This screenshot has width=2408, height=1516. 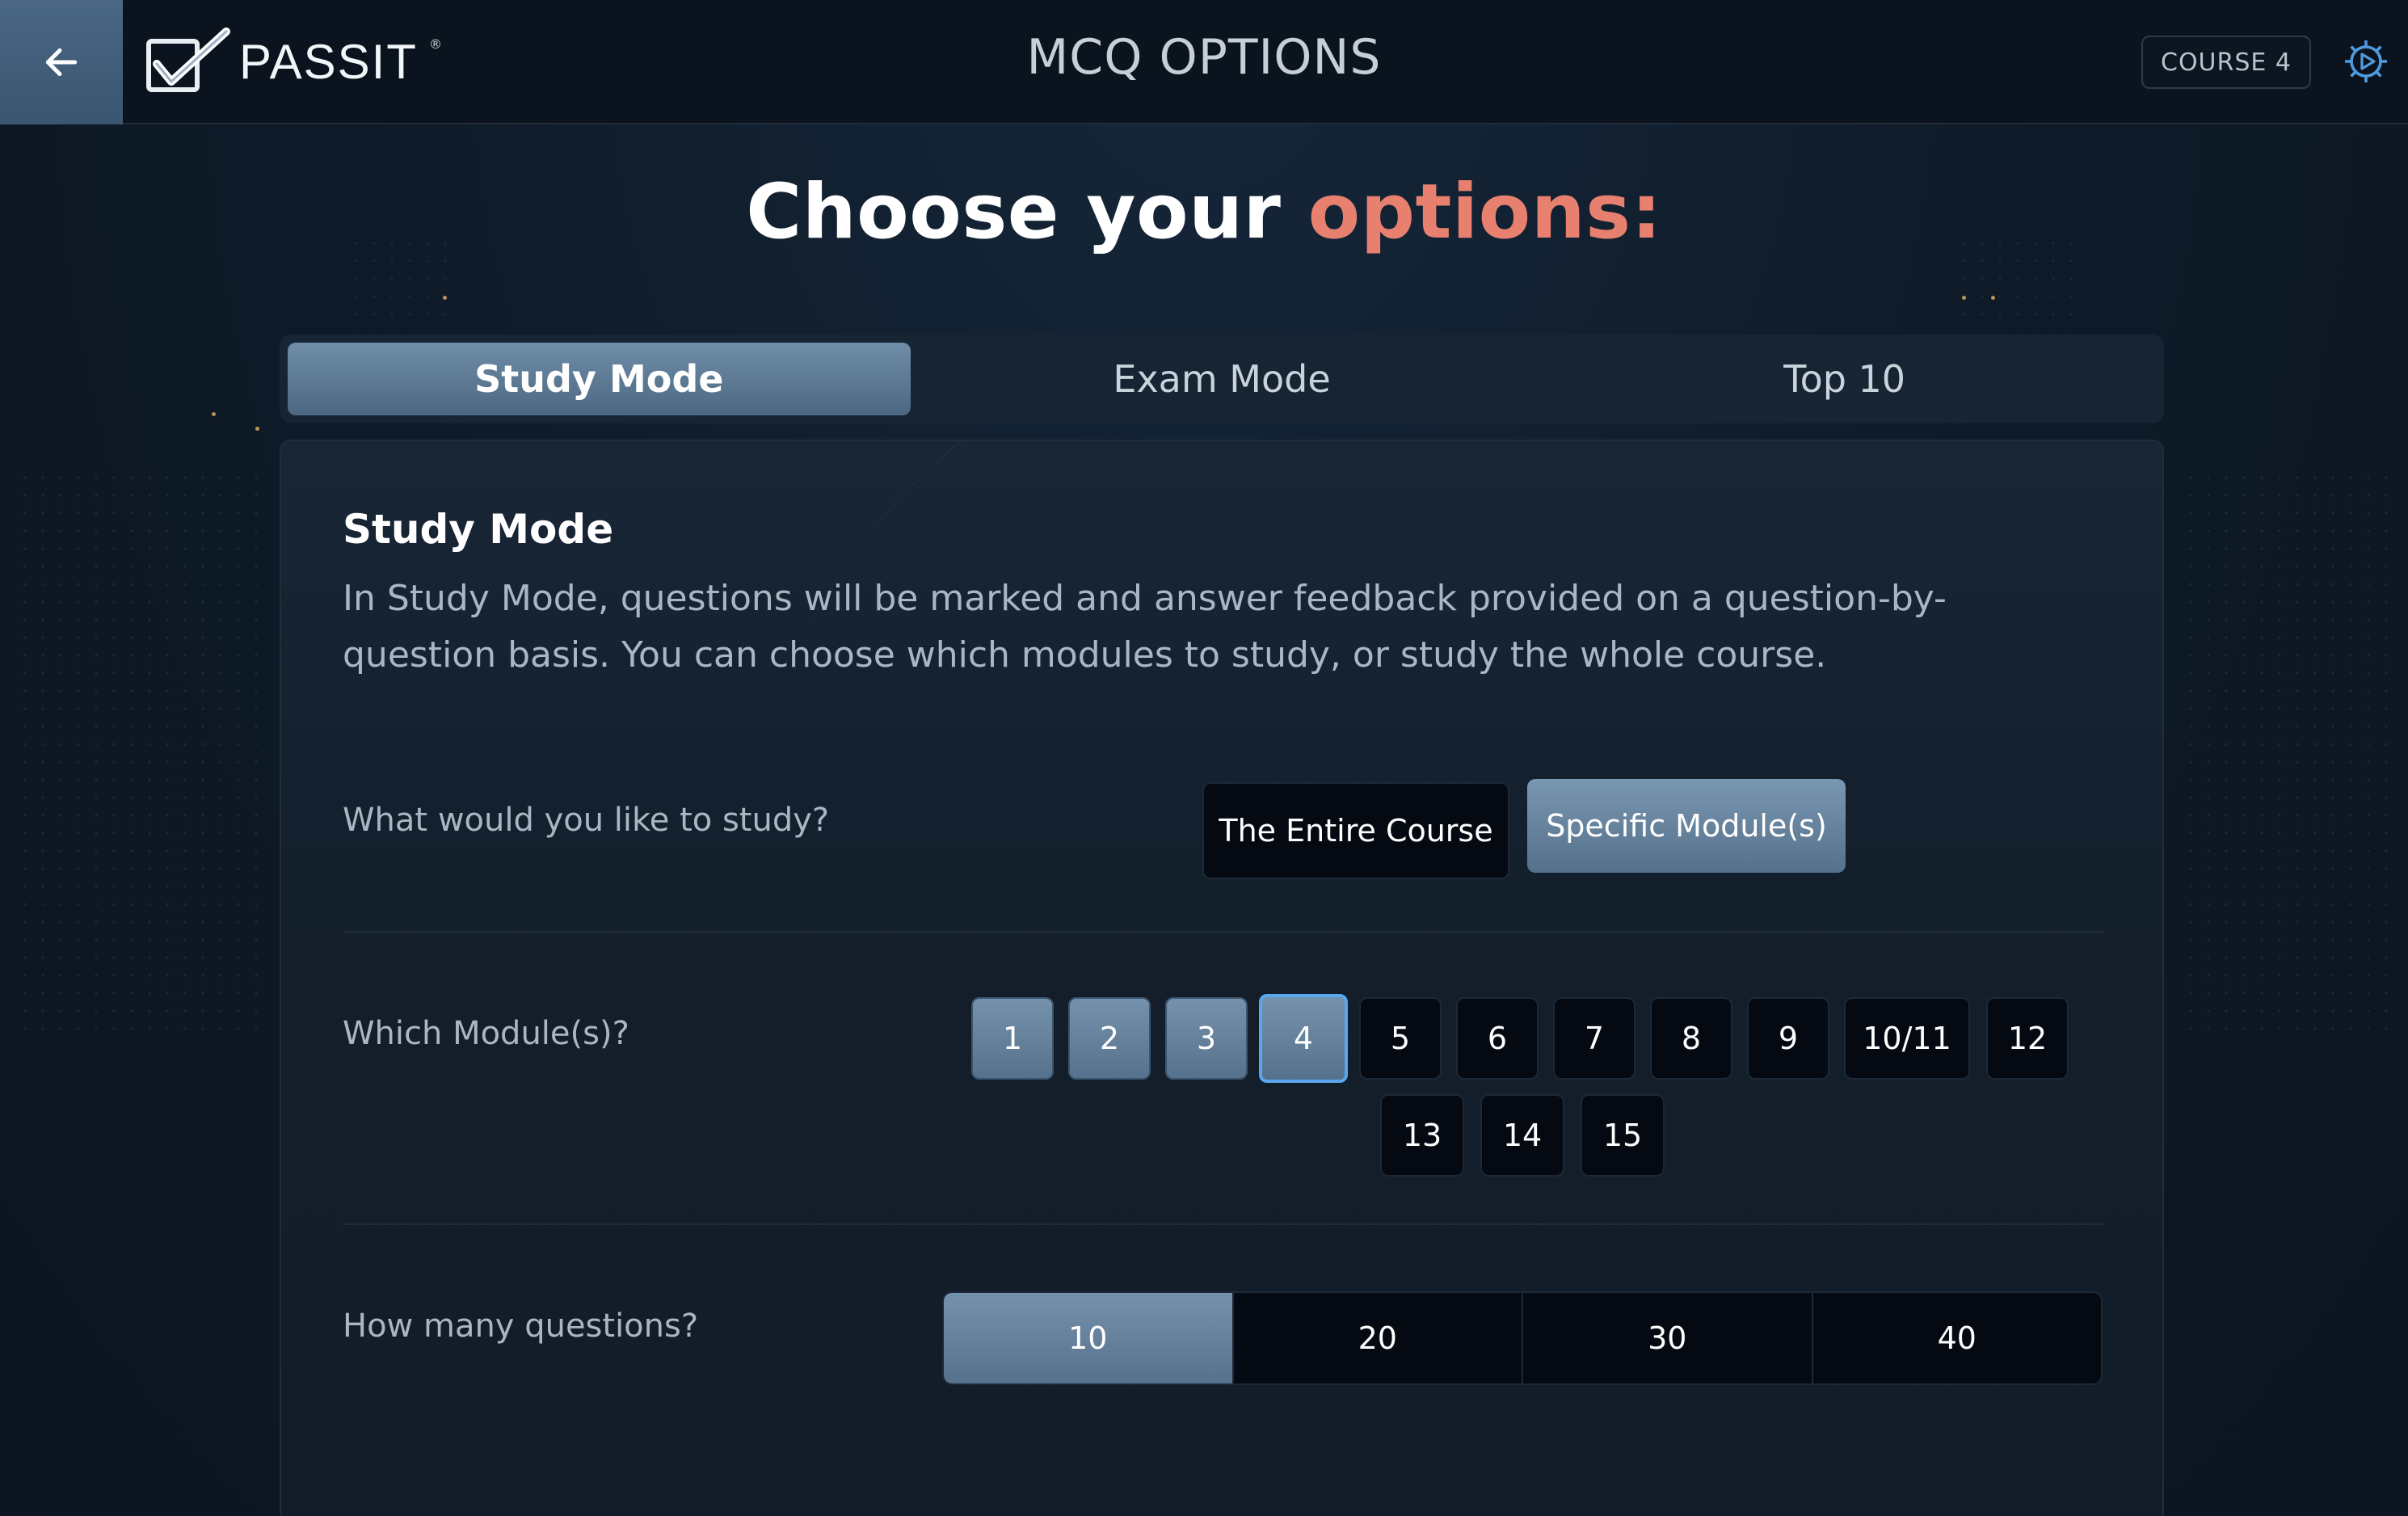 What do you see at coordinates (1109, 1039) in the screenshot?
I see `module-button-2: 2` at bounding box center [1109, 1039].